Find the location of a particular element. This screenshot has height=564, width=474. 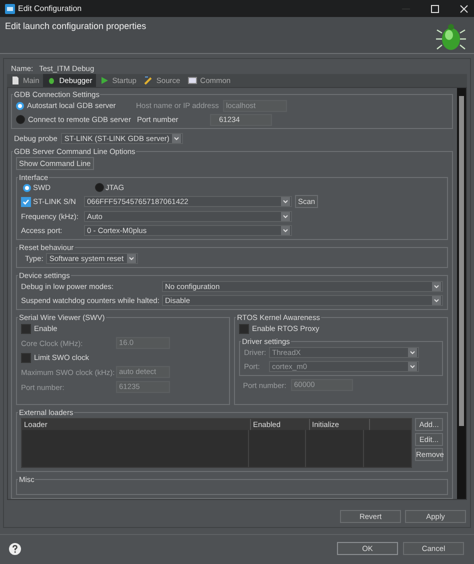

source-icon is located at coordinates (149, 81).